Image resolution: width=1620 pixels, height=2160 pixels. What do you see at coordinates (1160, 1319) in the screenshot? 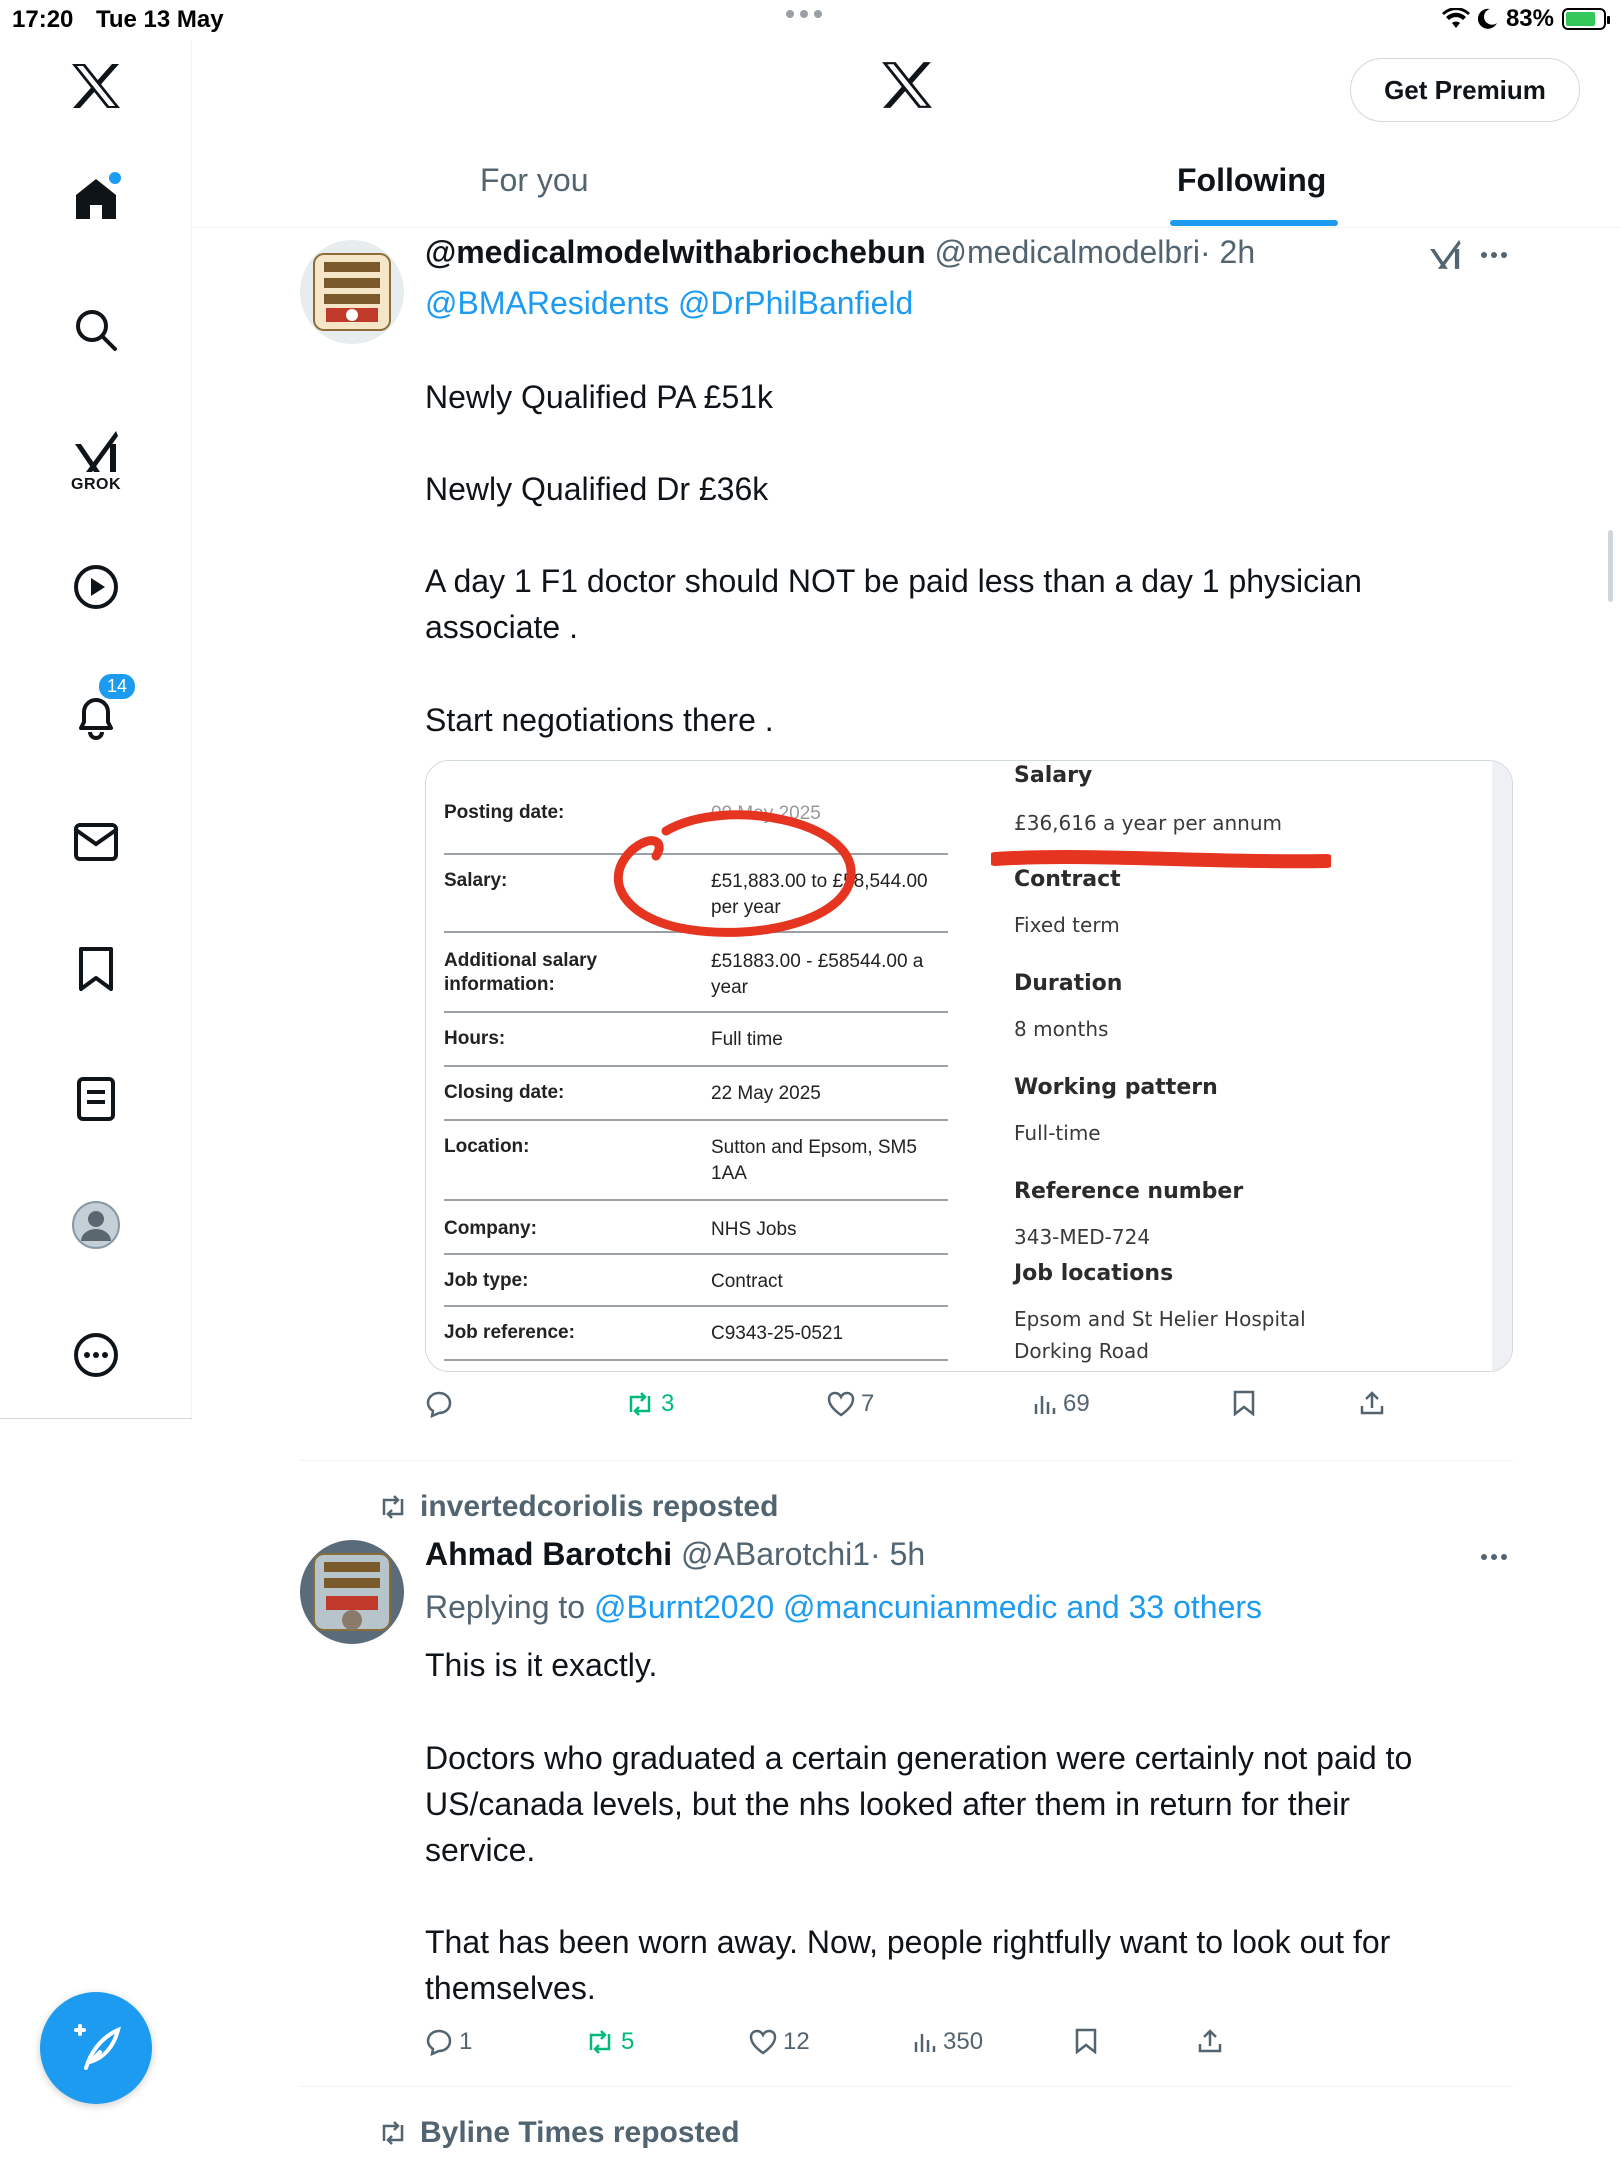
I see `right-locations-value: Epsom and St Helier Hospital` at bounding box center [1160, 1319].